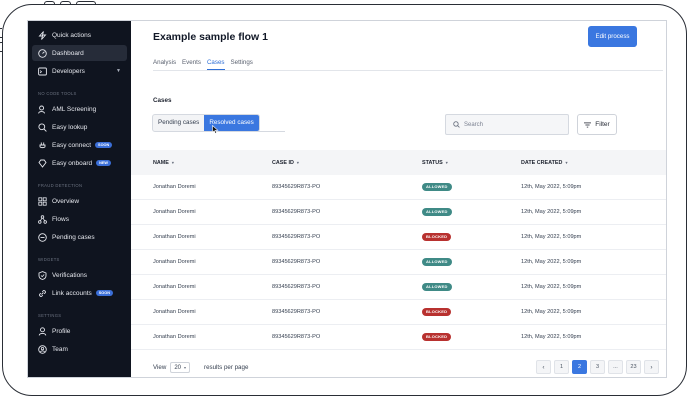  I want to click on cases-label: Cases, so click(162, 100).